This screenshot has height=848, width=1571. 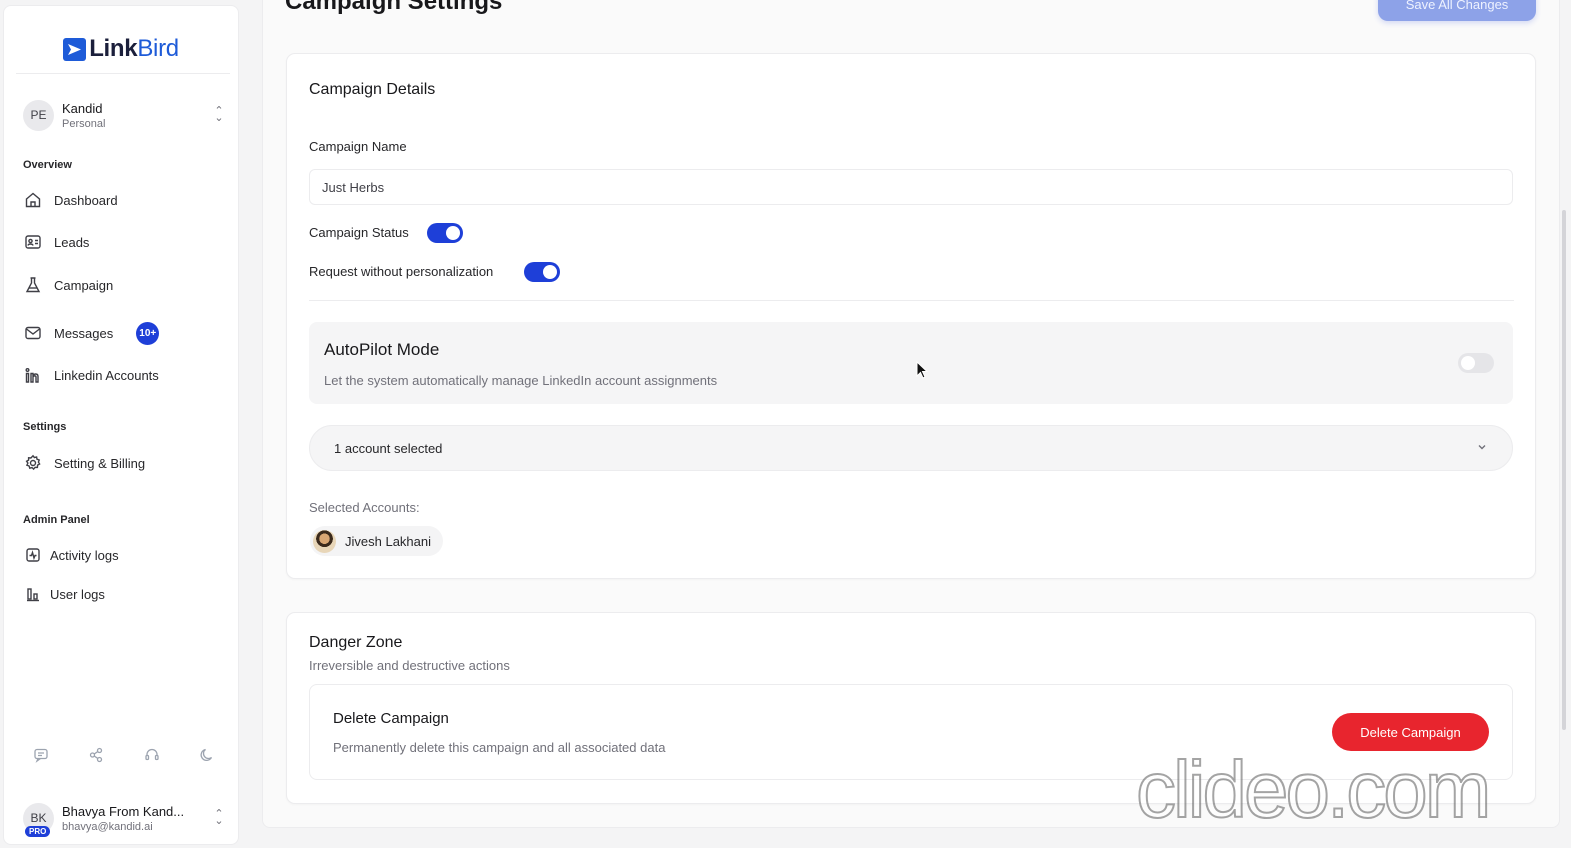 What do you see at coordinates (84, 333) in the screenshot?
I see `sidebar-item-label: Messages` at bounding box center [84, 333].